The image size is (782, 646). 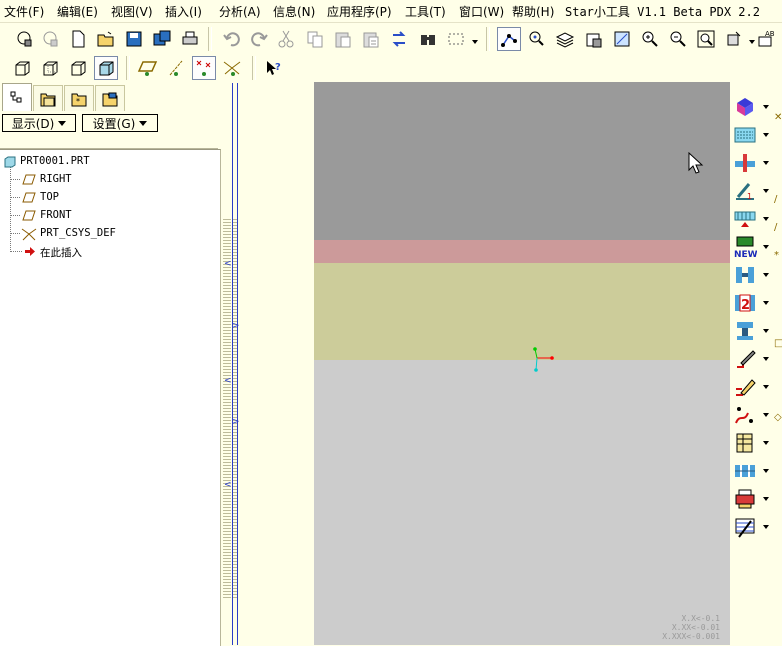 I want to click on menu-applications: 应用程序(P), so click(x=359, y=11).